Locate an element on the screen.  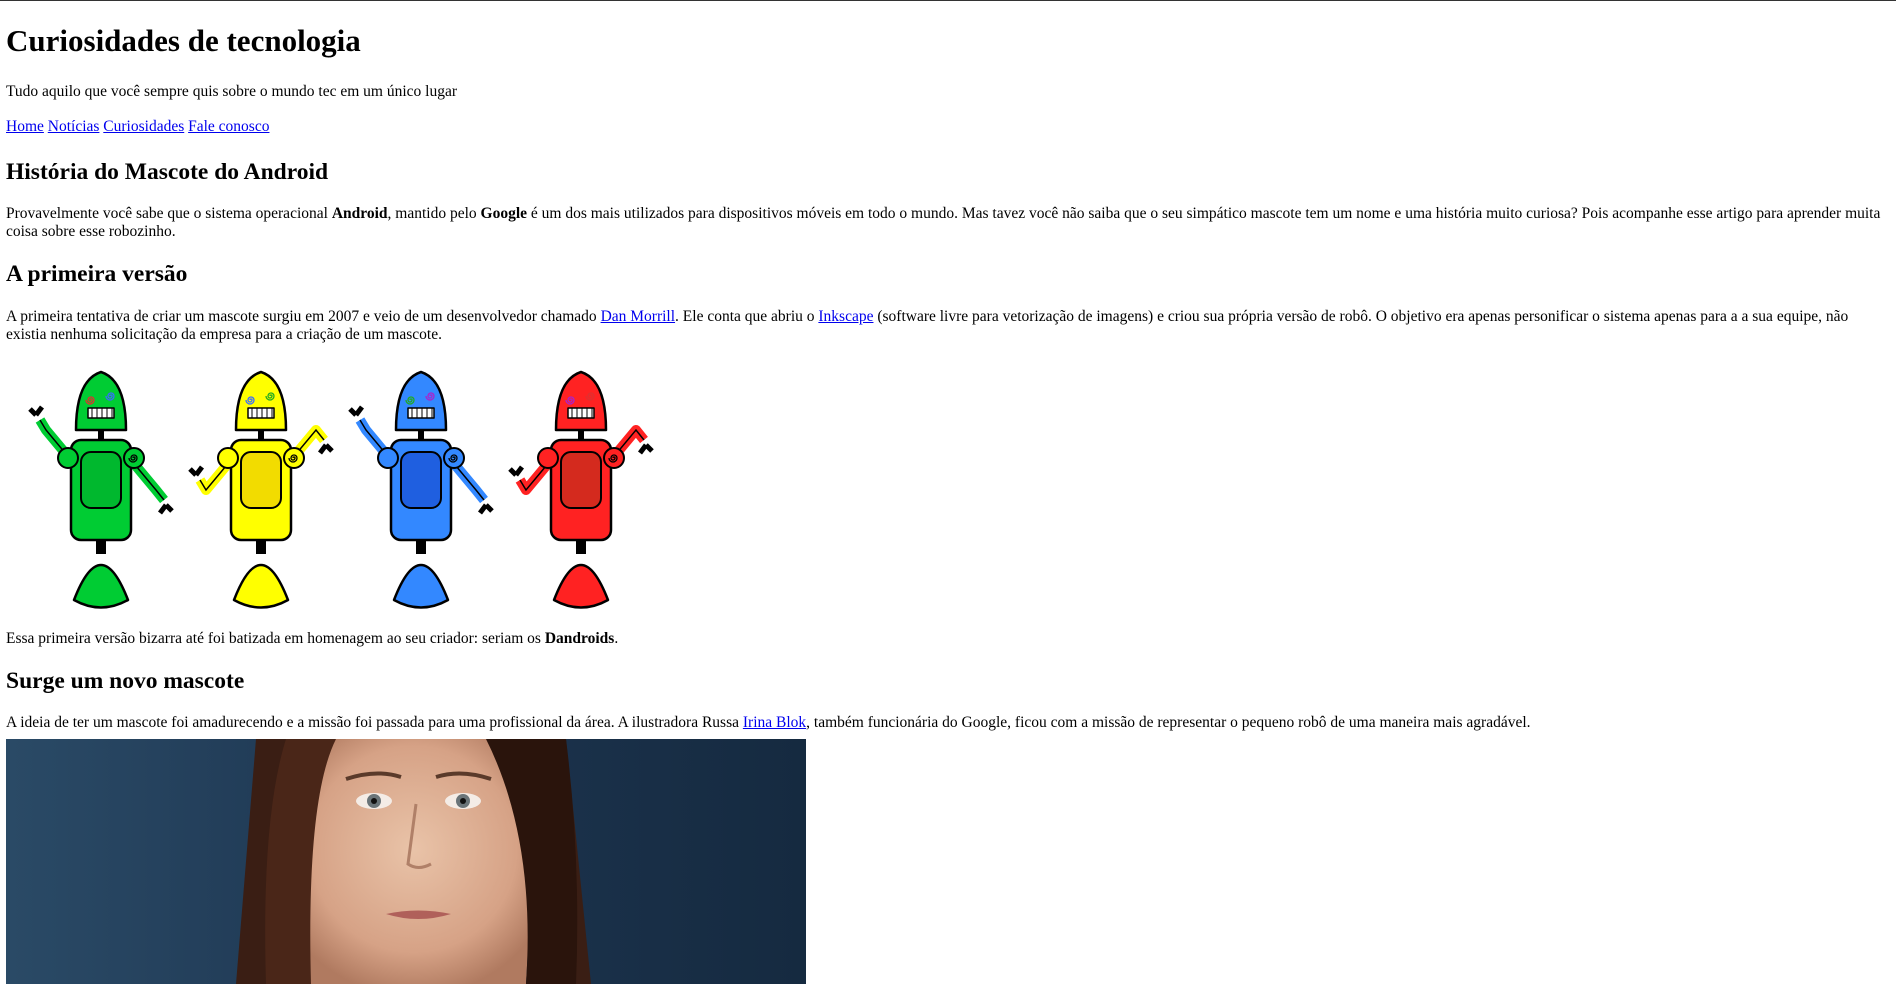
primeira-text-2: . Ele conta que abriu o is located at coordinates (747, 316).